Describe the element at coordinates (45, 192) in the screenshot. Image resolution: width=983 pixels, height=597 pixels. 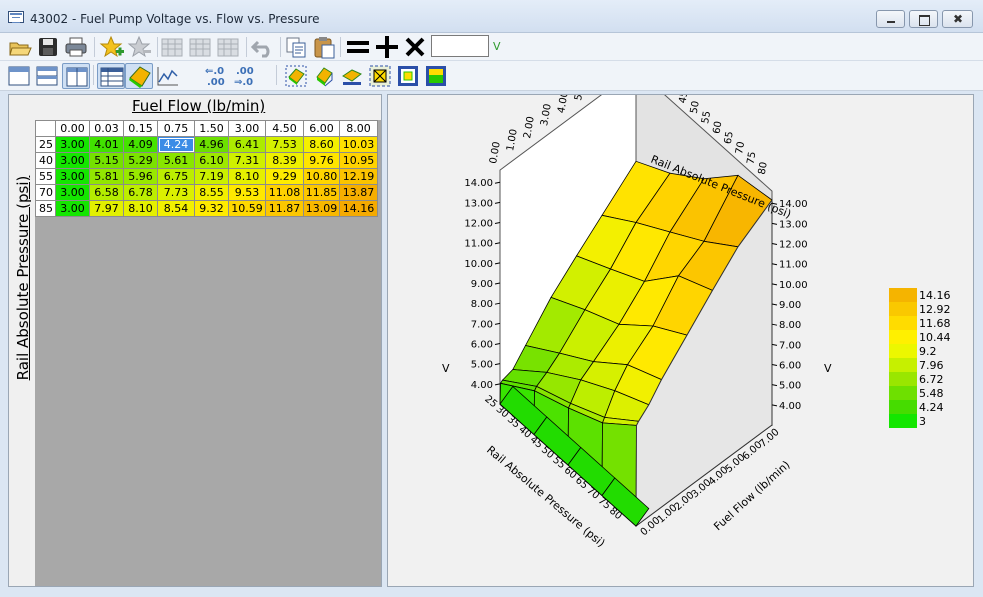
I see `row-header: 70` at that location.